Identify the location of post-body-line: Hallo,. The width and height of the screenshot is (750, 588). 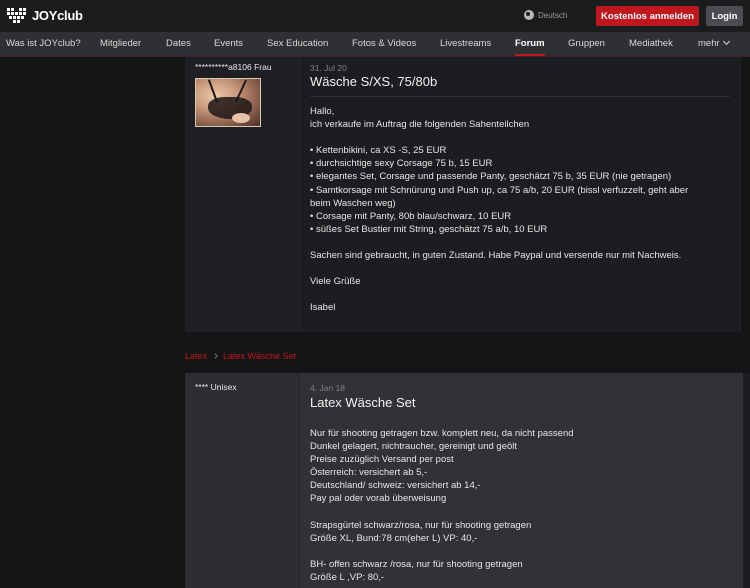
(322, 111).